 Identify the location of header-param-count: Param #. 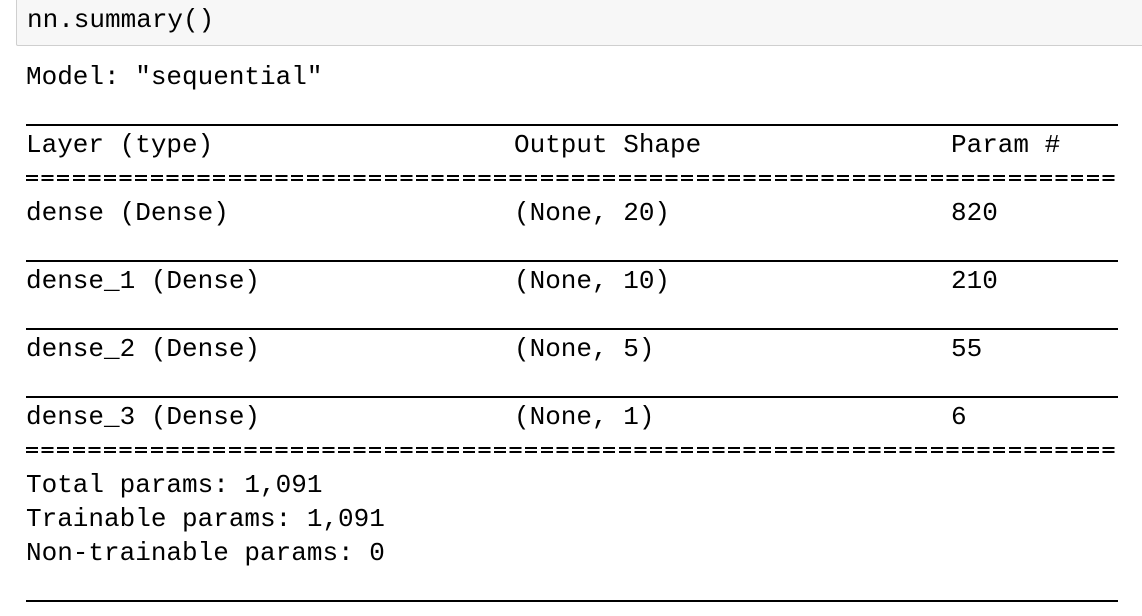
(1006, 145).